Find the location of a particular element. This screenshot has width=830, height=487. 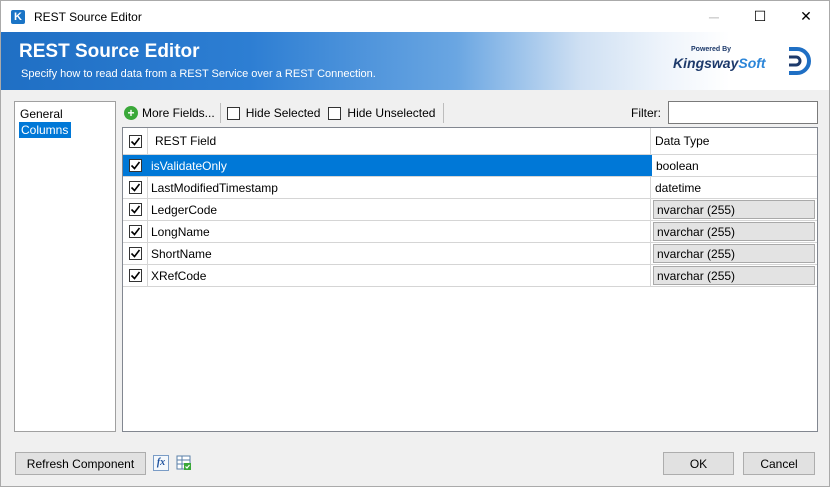

logo-brand-k: K is located at coordinates (678, 63).